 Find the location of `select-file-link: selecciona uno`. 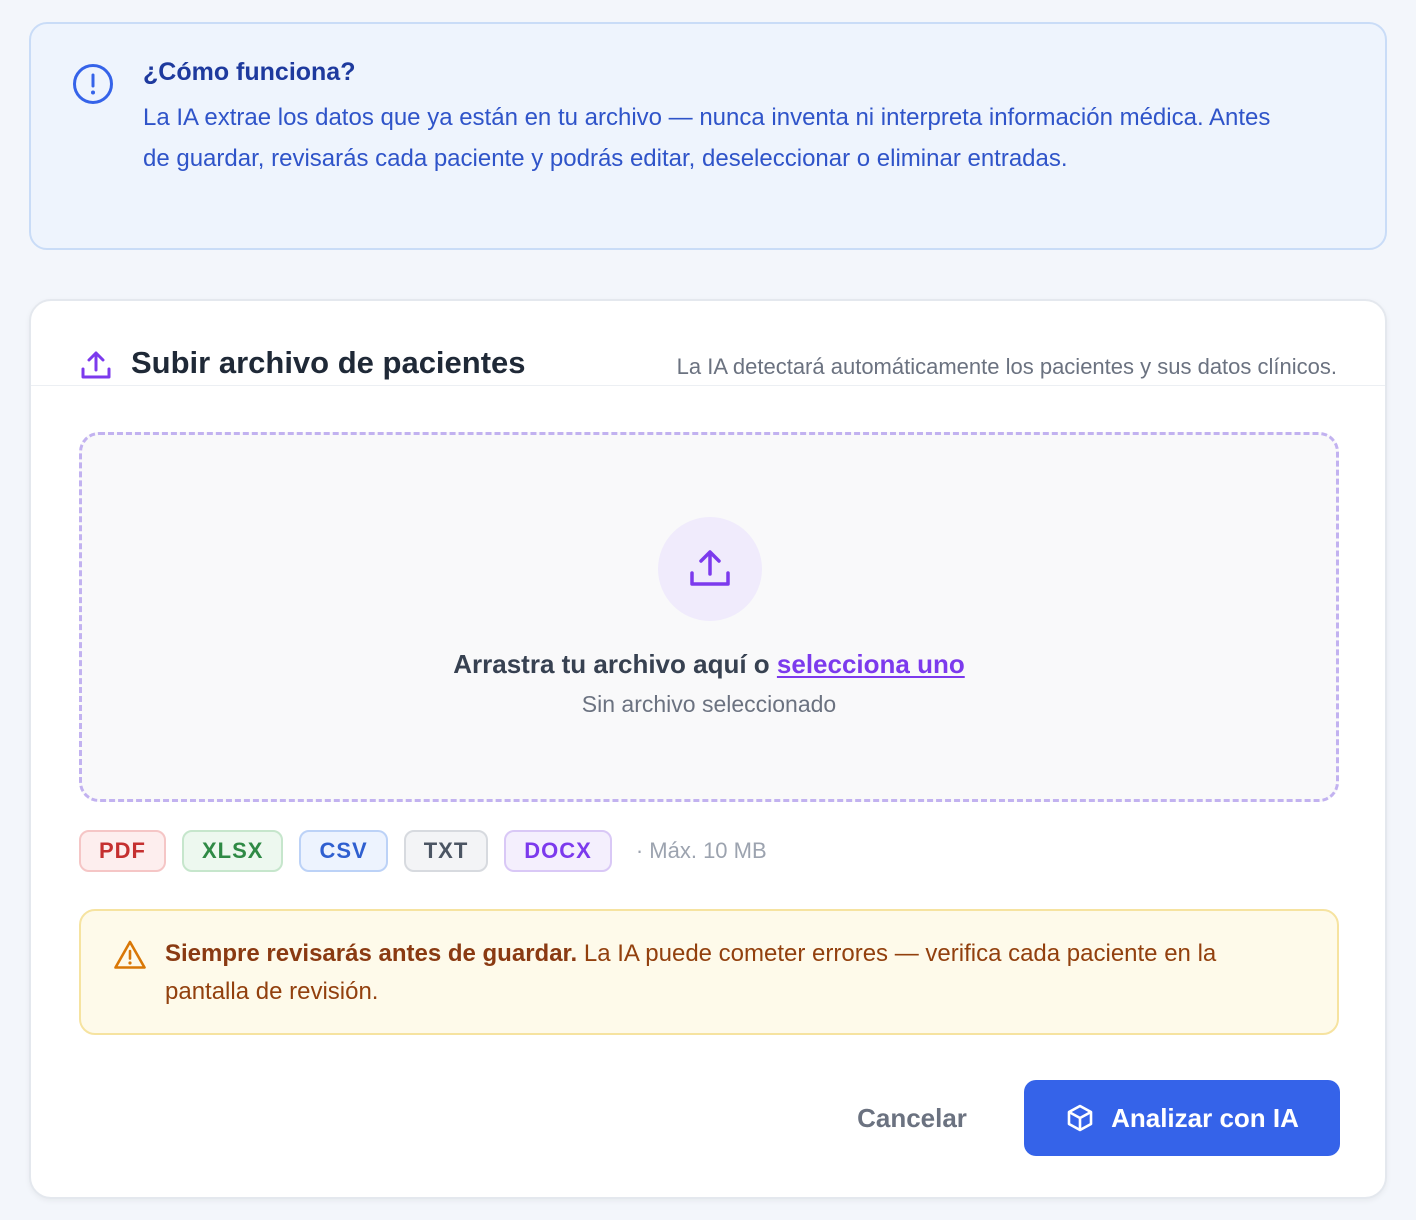

select-file-link: selecciona uno is located at coordinates (871, 664).